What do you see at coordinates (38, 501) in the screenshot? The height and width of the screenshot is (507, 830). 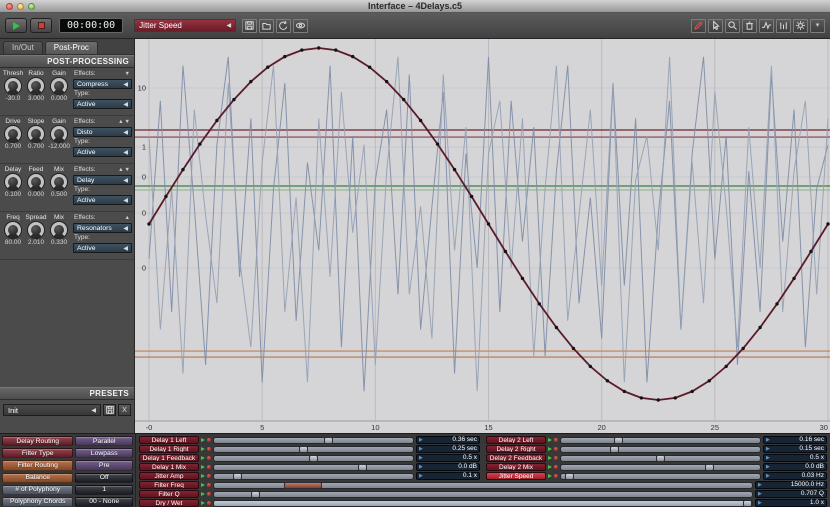 I see `routing-name-polyphony-chords: Polyphony Chords` at bounding box center [38, 501].